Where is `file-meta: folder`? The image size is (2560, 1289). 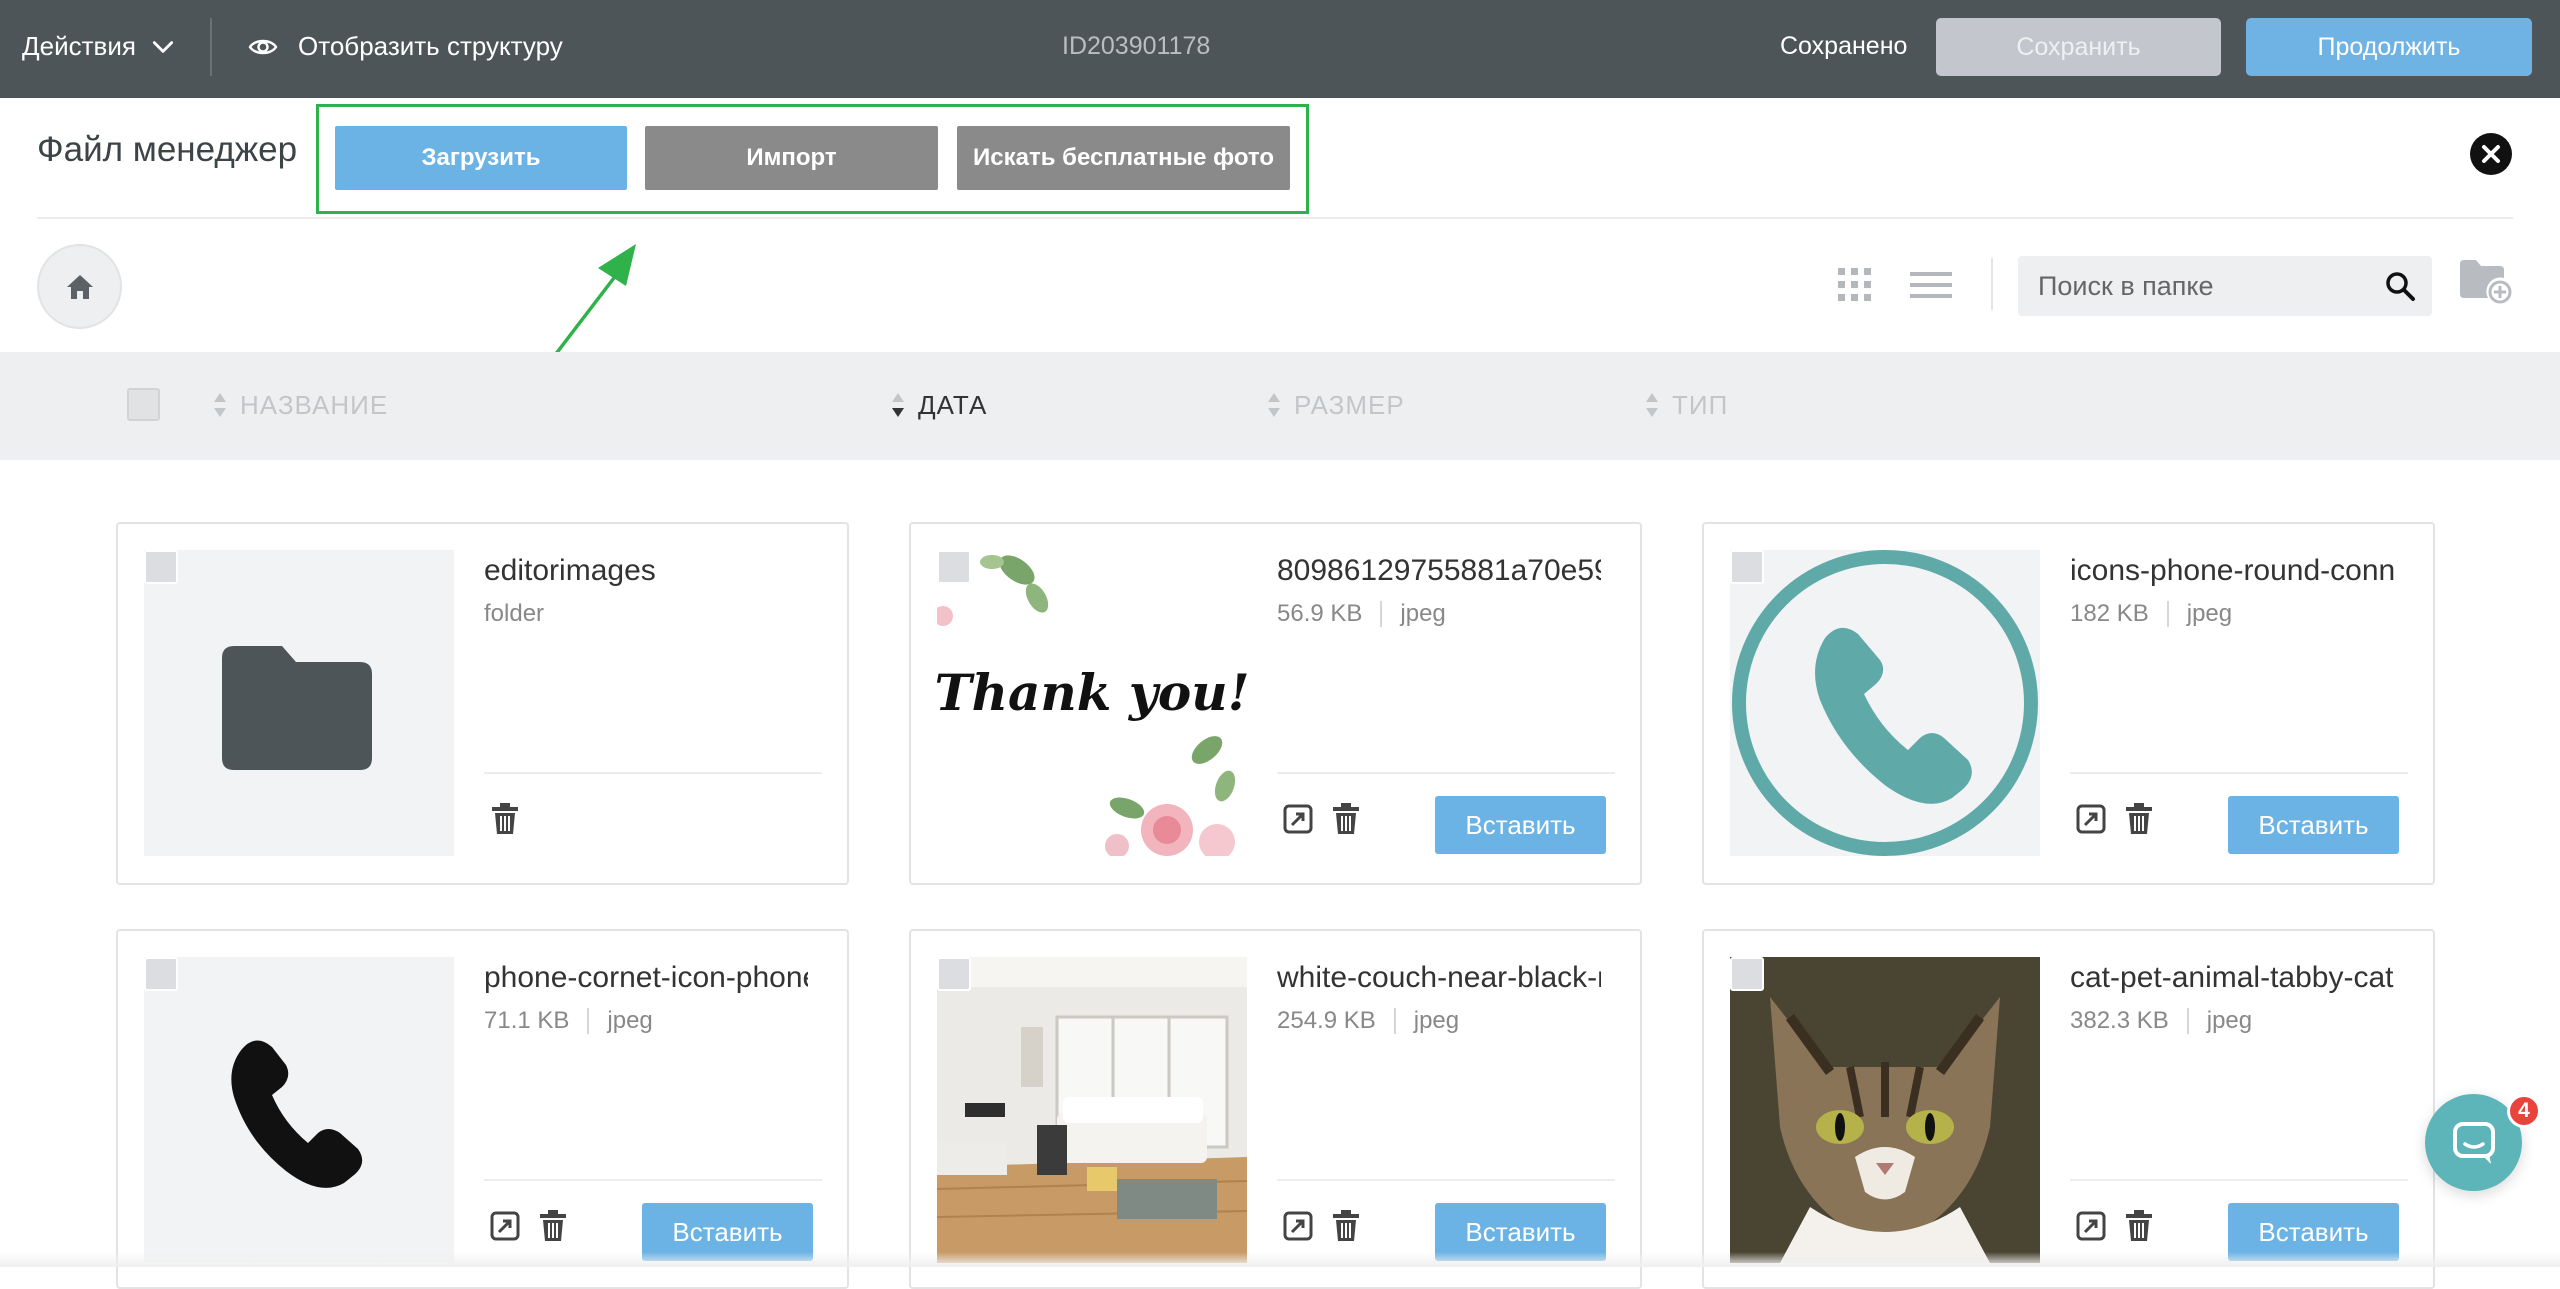
file-meta: folder is located at coordinates (514, 614).